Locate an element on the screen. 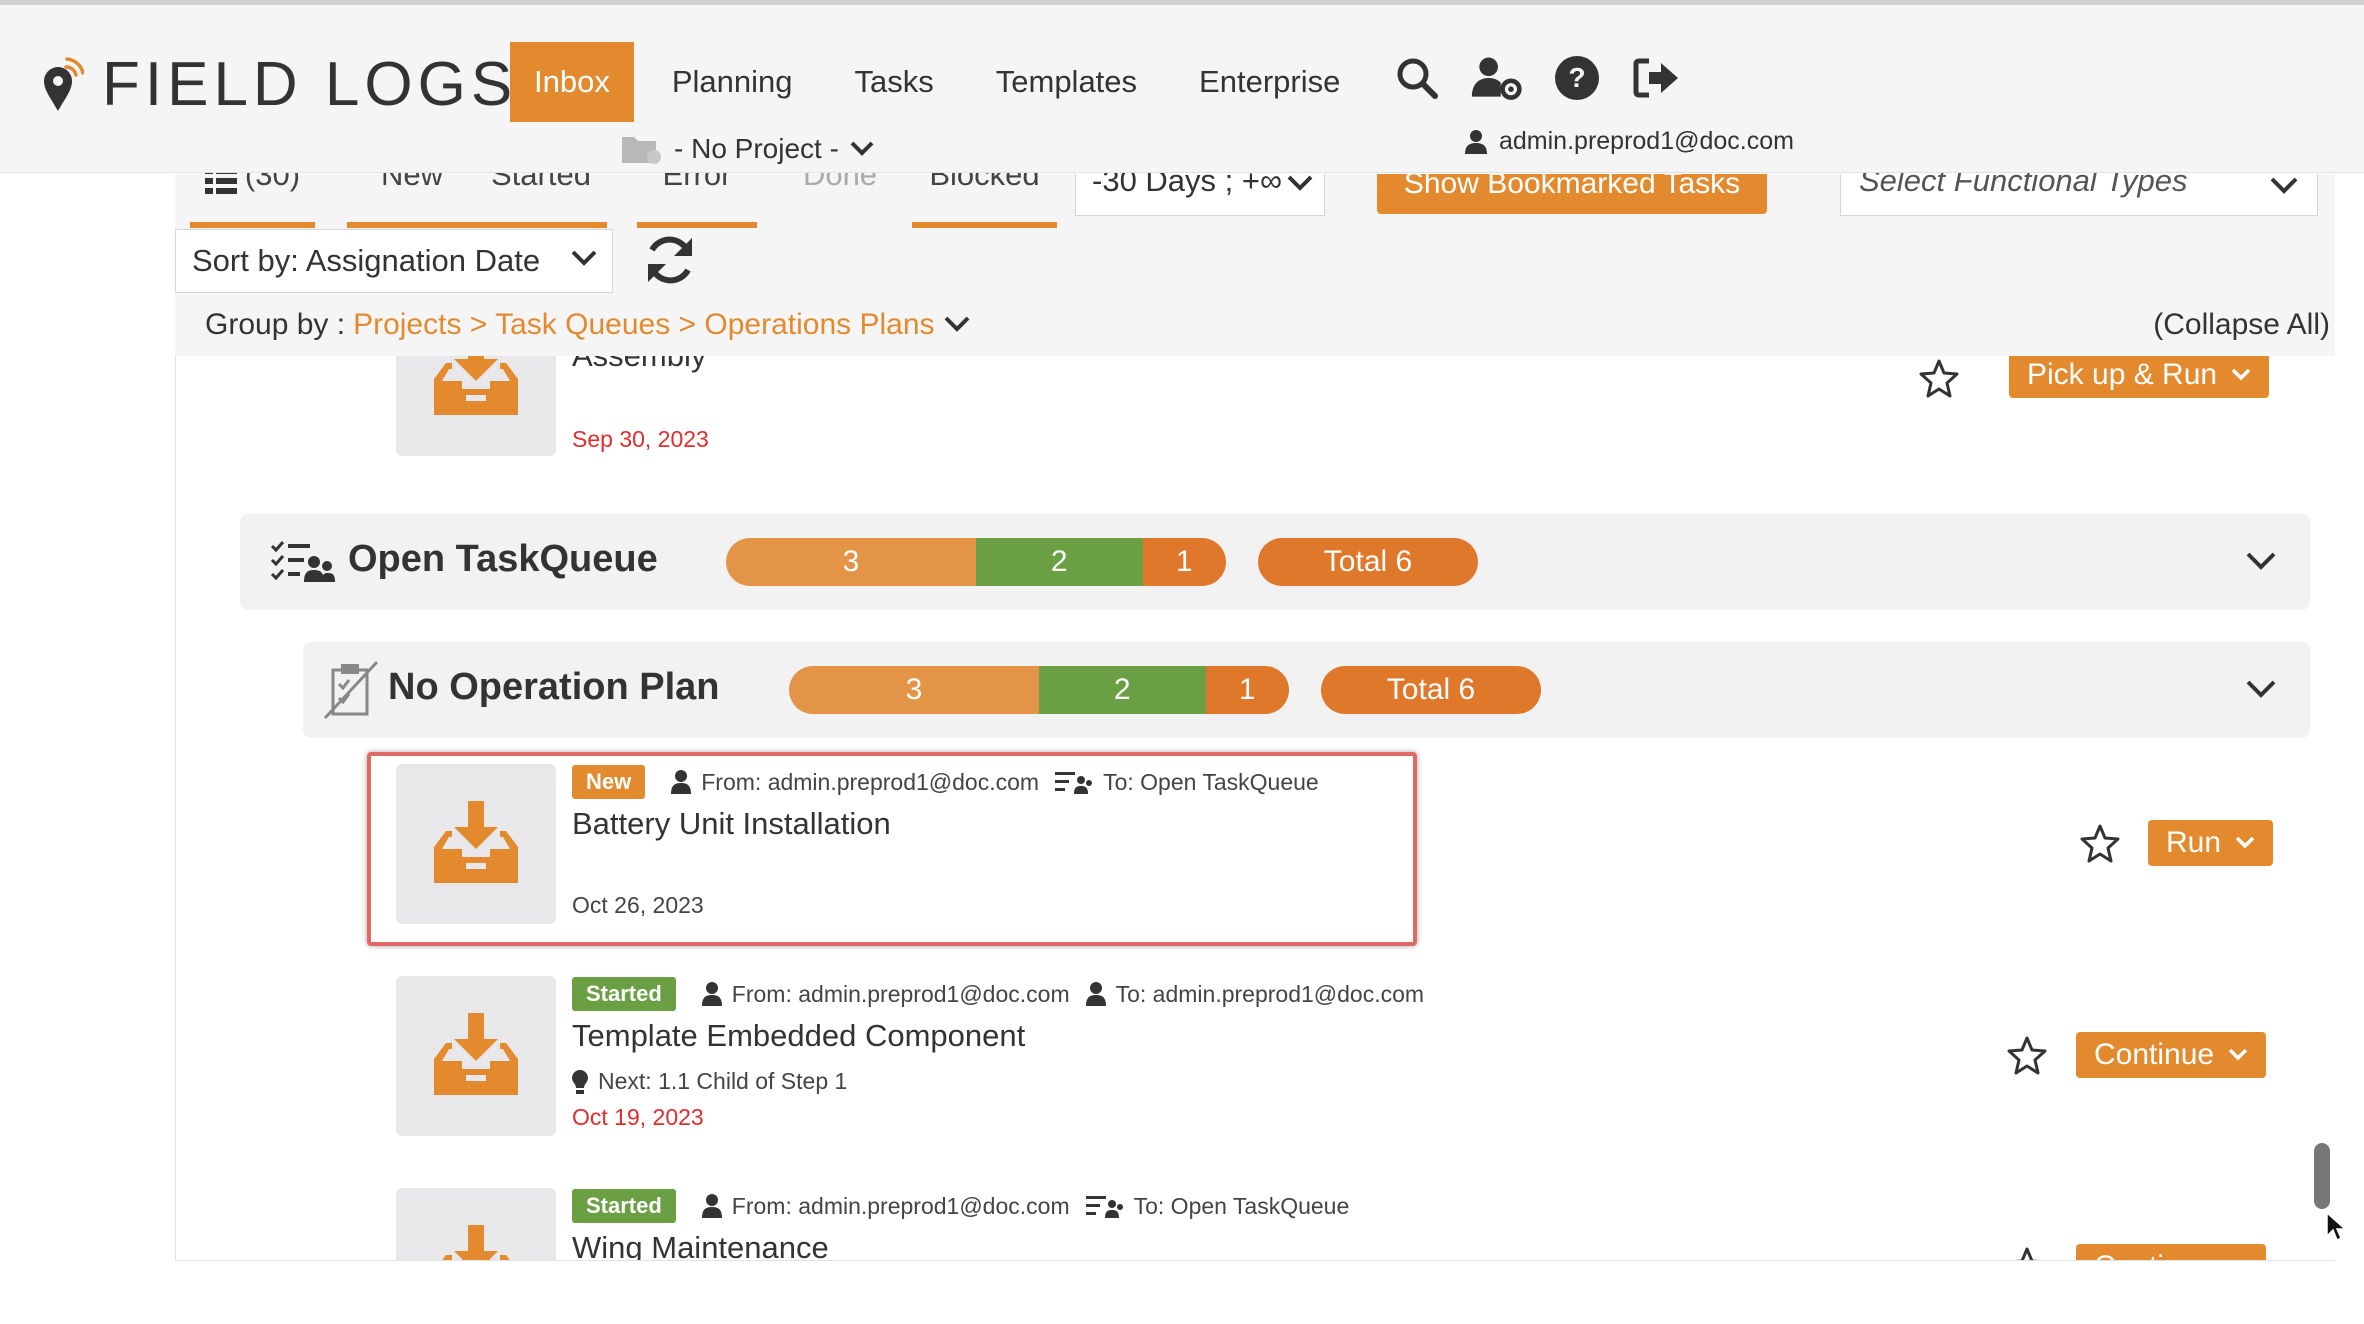  task-title: Template Embedded Component is located at coordinates (798, 1036).